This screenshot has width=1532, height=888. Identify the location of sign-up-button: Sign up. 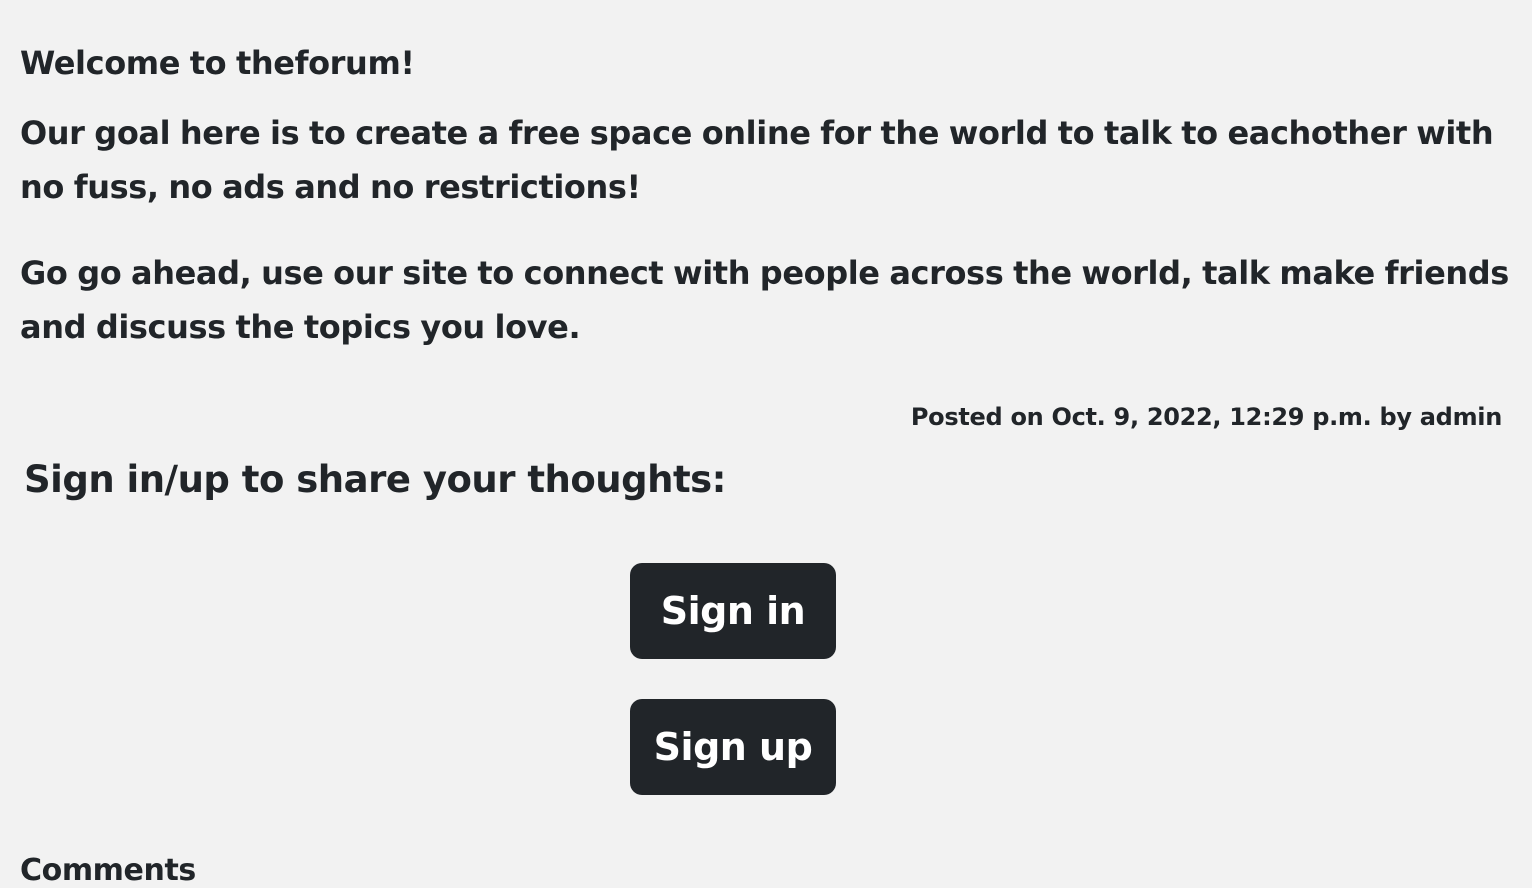
(733, 747).